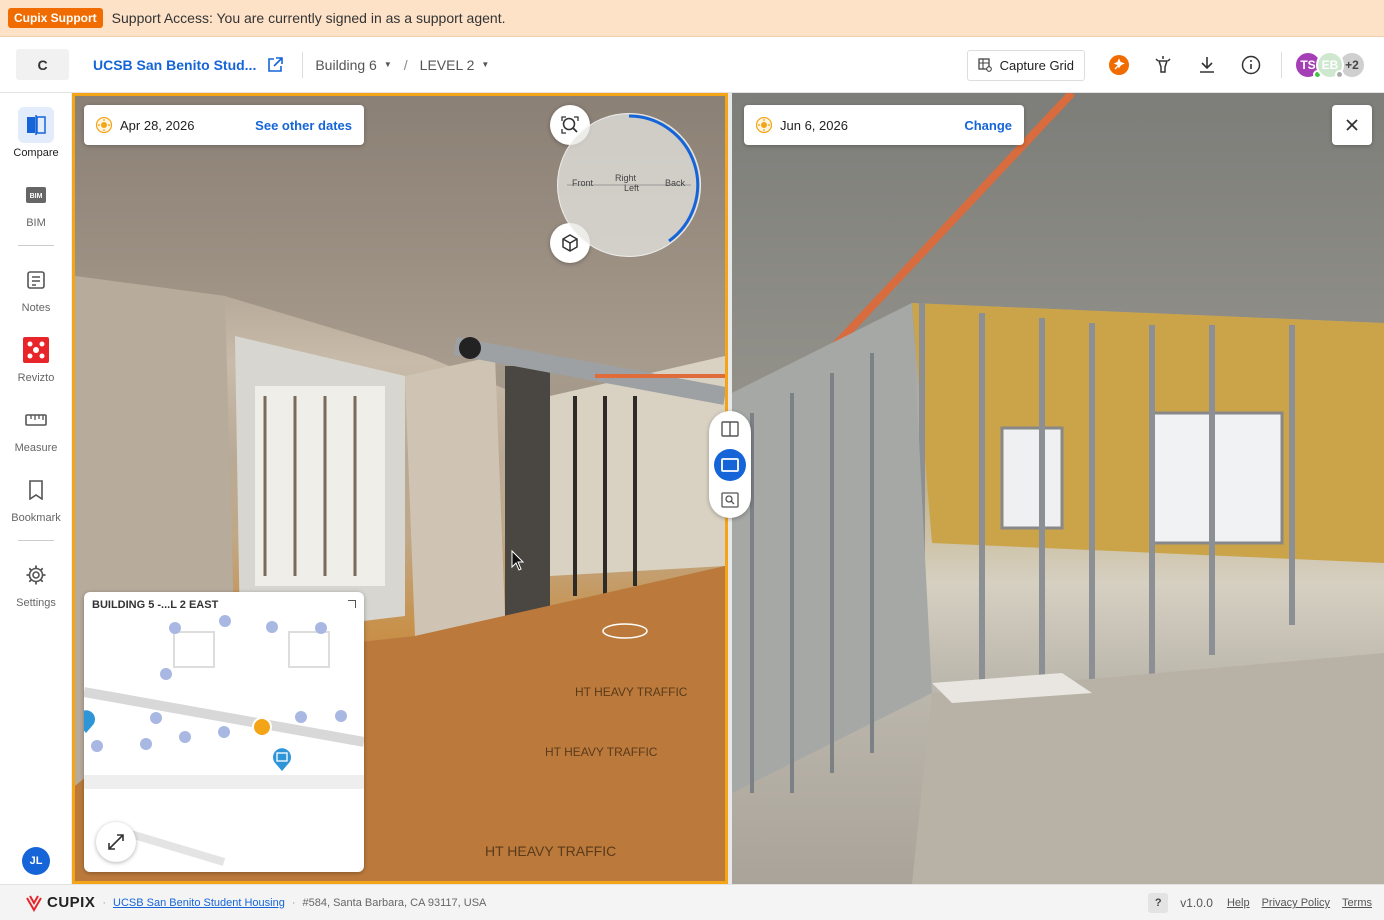 The width and height of the screenshot is (1384, 920). What do you see at coordinates (199, 903) in the screenshot?
I see `footer-project-link: UCSB San Benito Student Housing` at bounding box center [199, 903].